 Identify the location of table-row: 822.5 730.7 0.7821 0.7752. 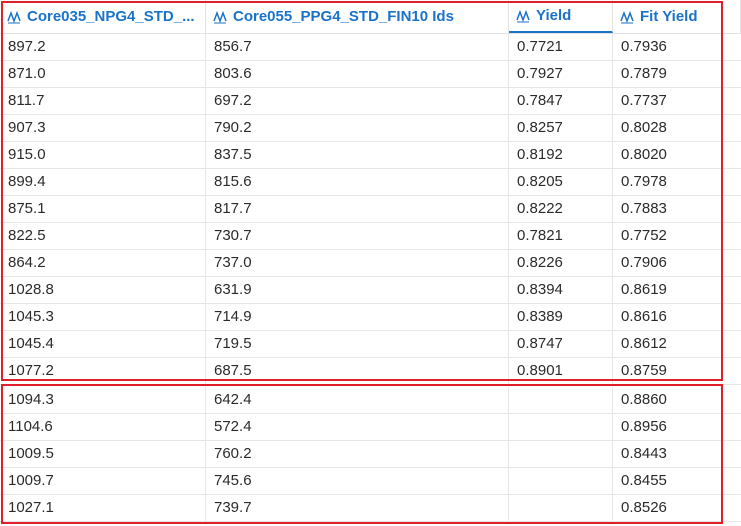
(370, 236).